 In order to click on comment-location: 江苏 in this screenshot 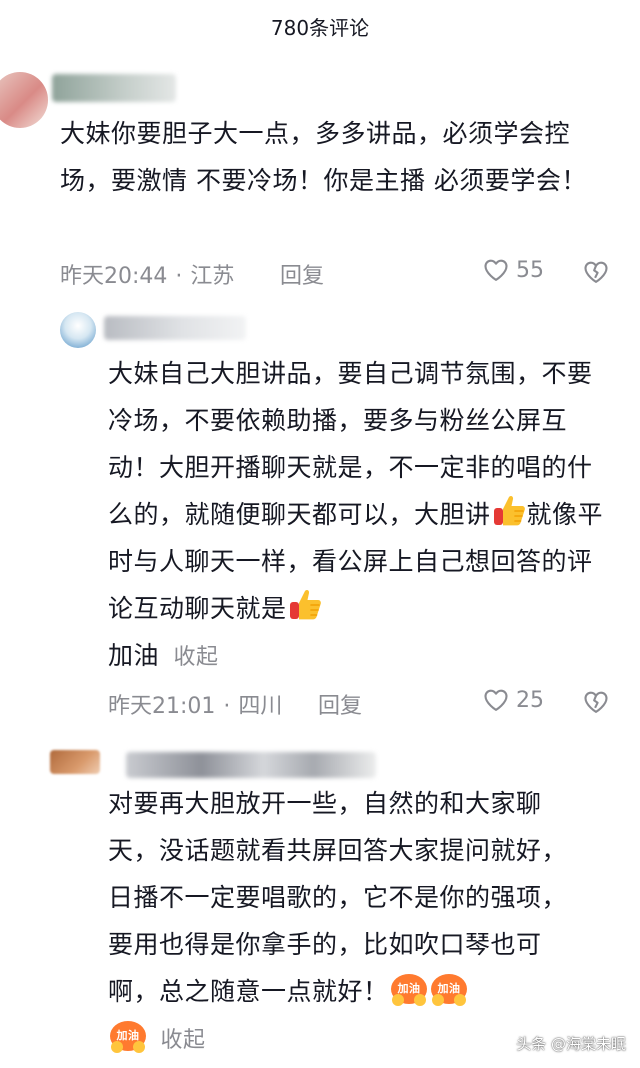, I will do `click(212, 276)`.